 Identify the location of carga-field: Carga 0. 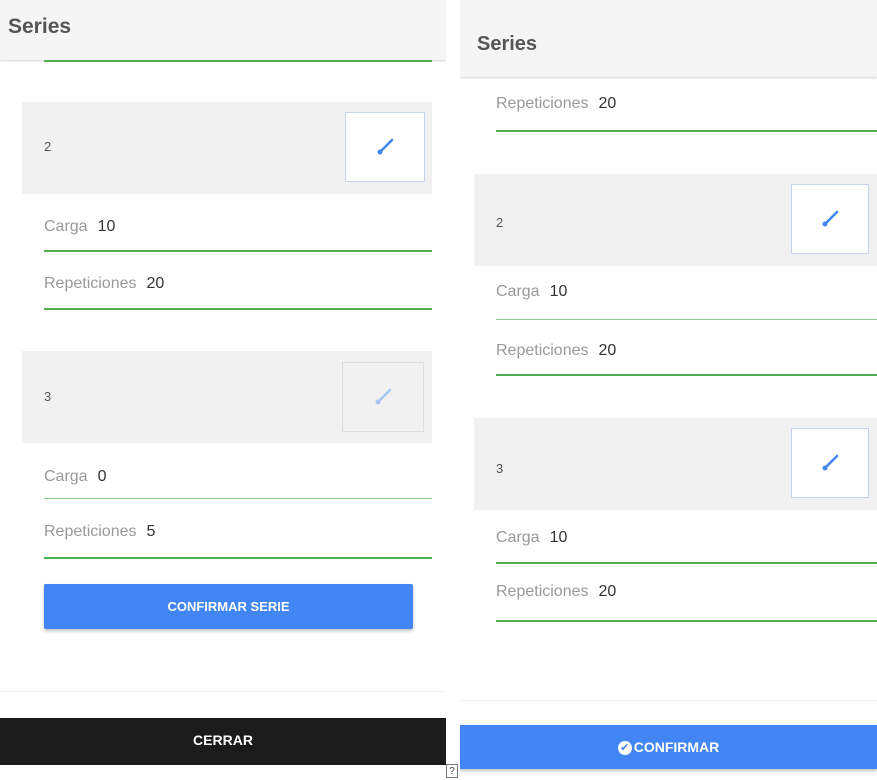
(238, 479).